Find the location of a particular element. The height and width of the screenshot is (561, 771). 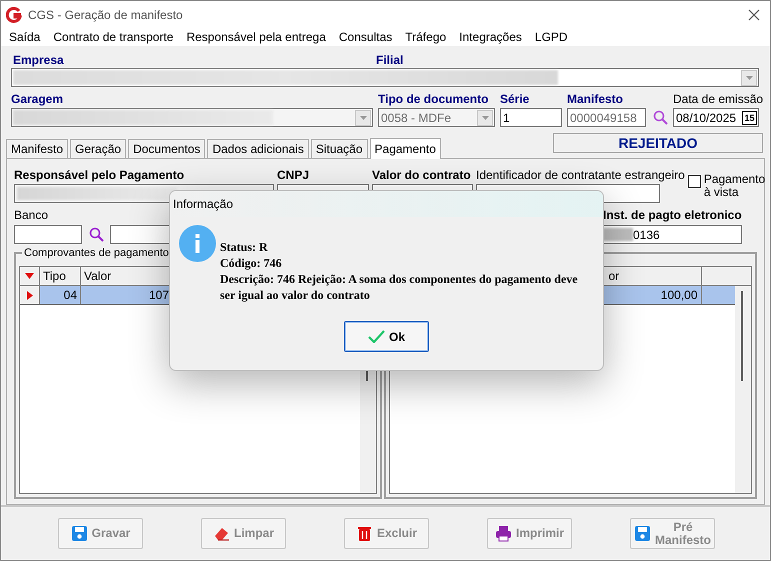

window-title: CGS - Geração de manifesto is located at coordinates (105, 15).